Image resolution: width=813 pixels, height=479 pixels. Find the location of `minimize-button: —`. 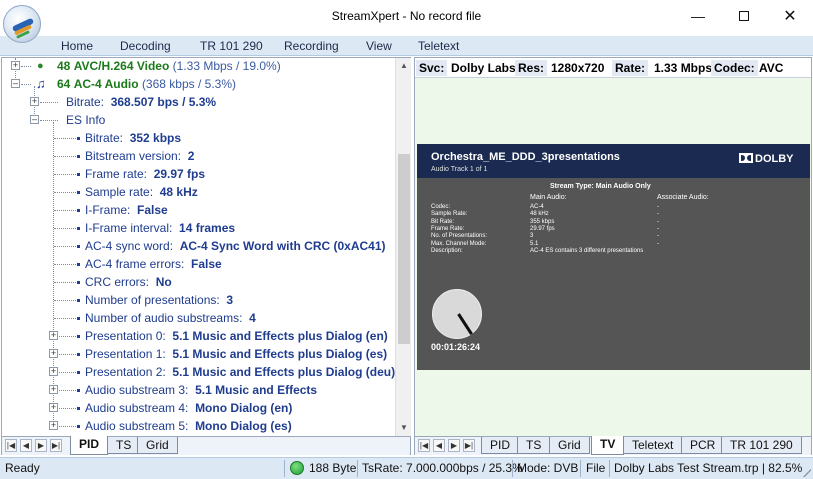

minimize-button: — is located at coordinates (698, 15).